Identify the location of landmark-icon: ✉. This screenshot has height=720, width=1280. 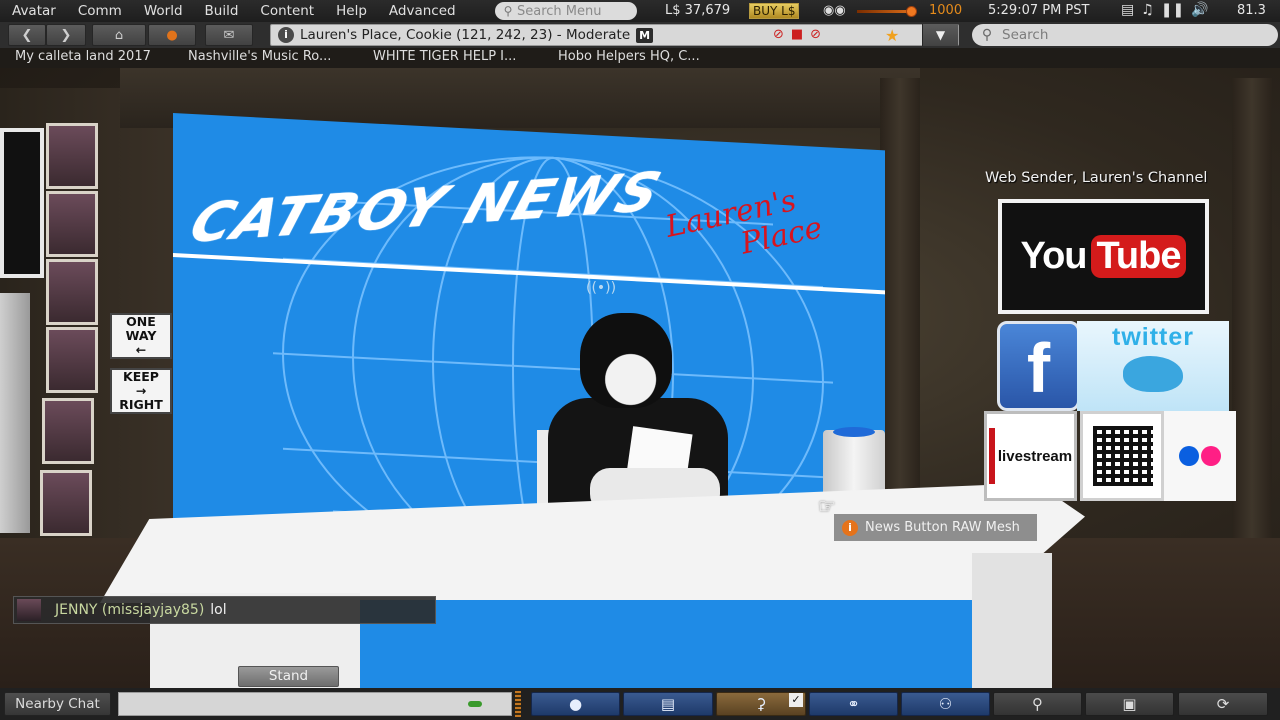
(229, 35).